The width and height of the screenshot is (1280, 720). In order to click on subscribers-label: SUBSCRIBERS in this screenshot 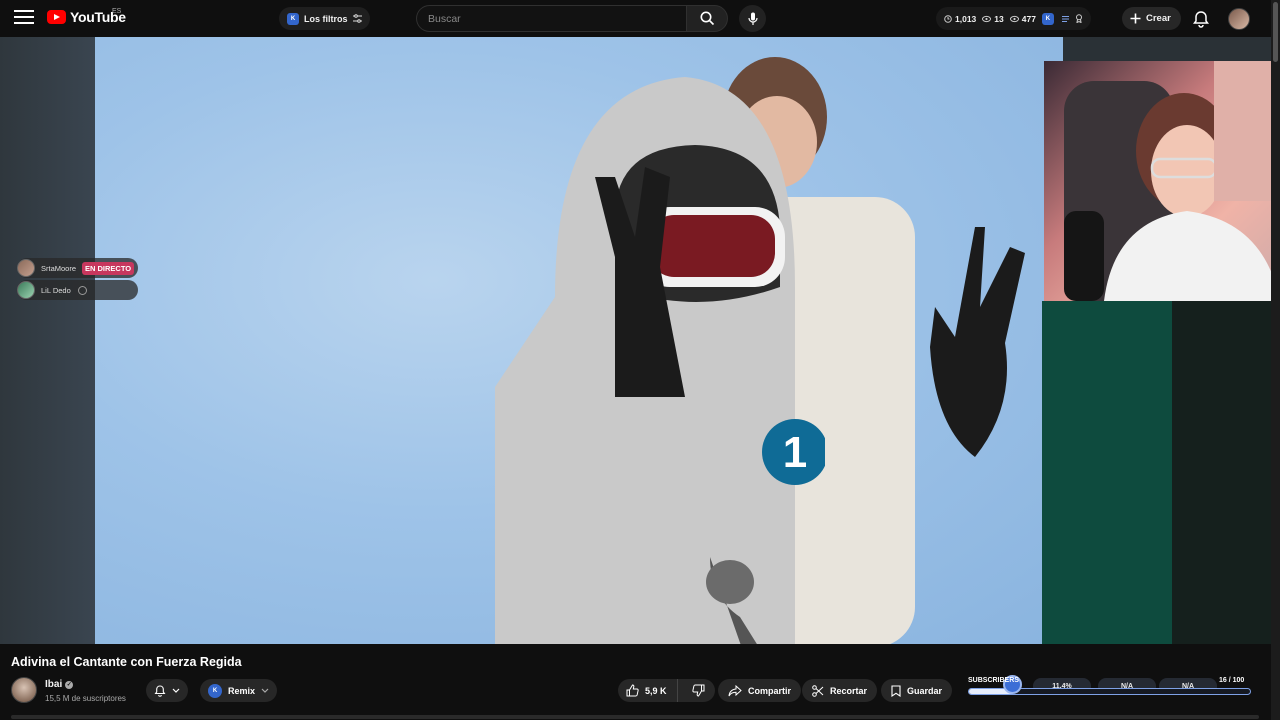, I will do `click(993, 680)`.